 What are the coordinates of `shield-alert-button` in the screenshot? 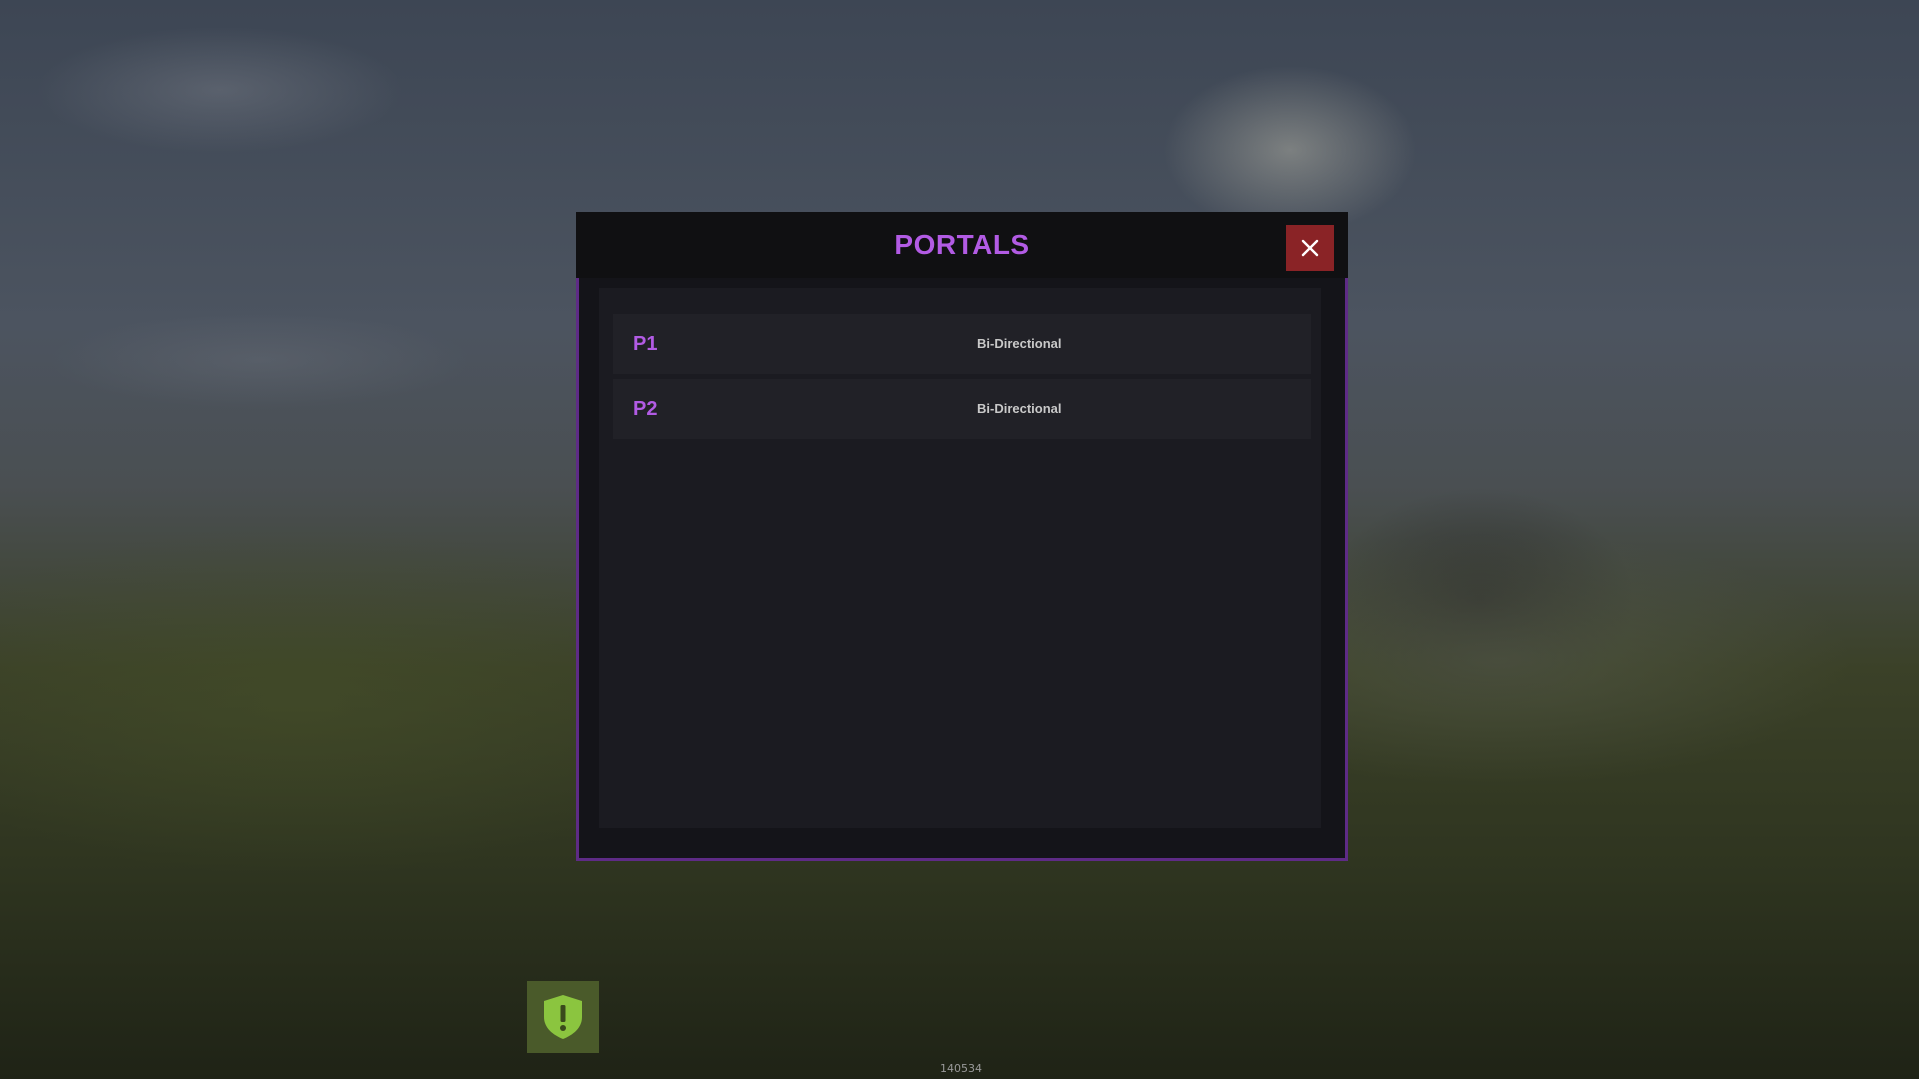 It's located at (563, 1017).